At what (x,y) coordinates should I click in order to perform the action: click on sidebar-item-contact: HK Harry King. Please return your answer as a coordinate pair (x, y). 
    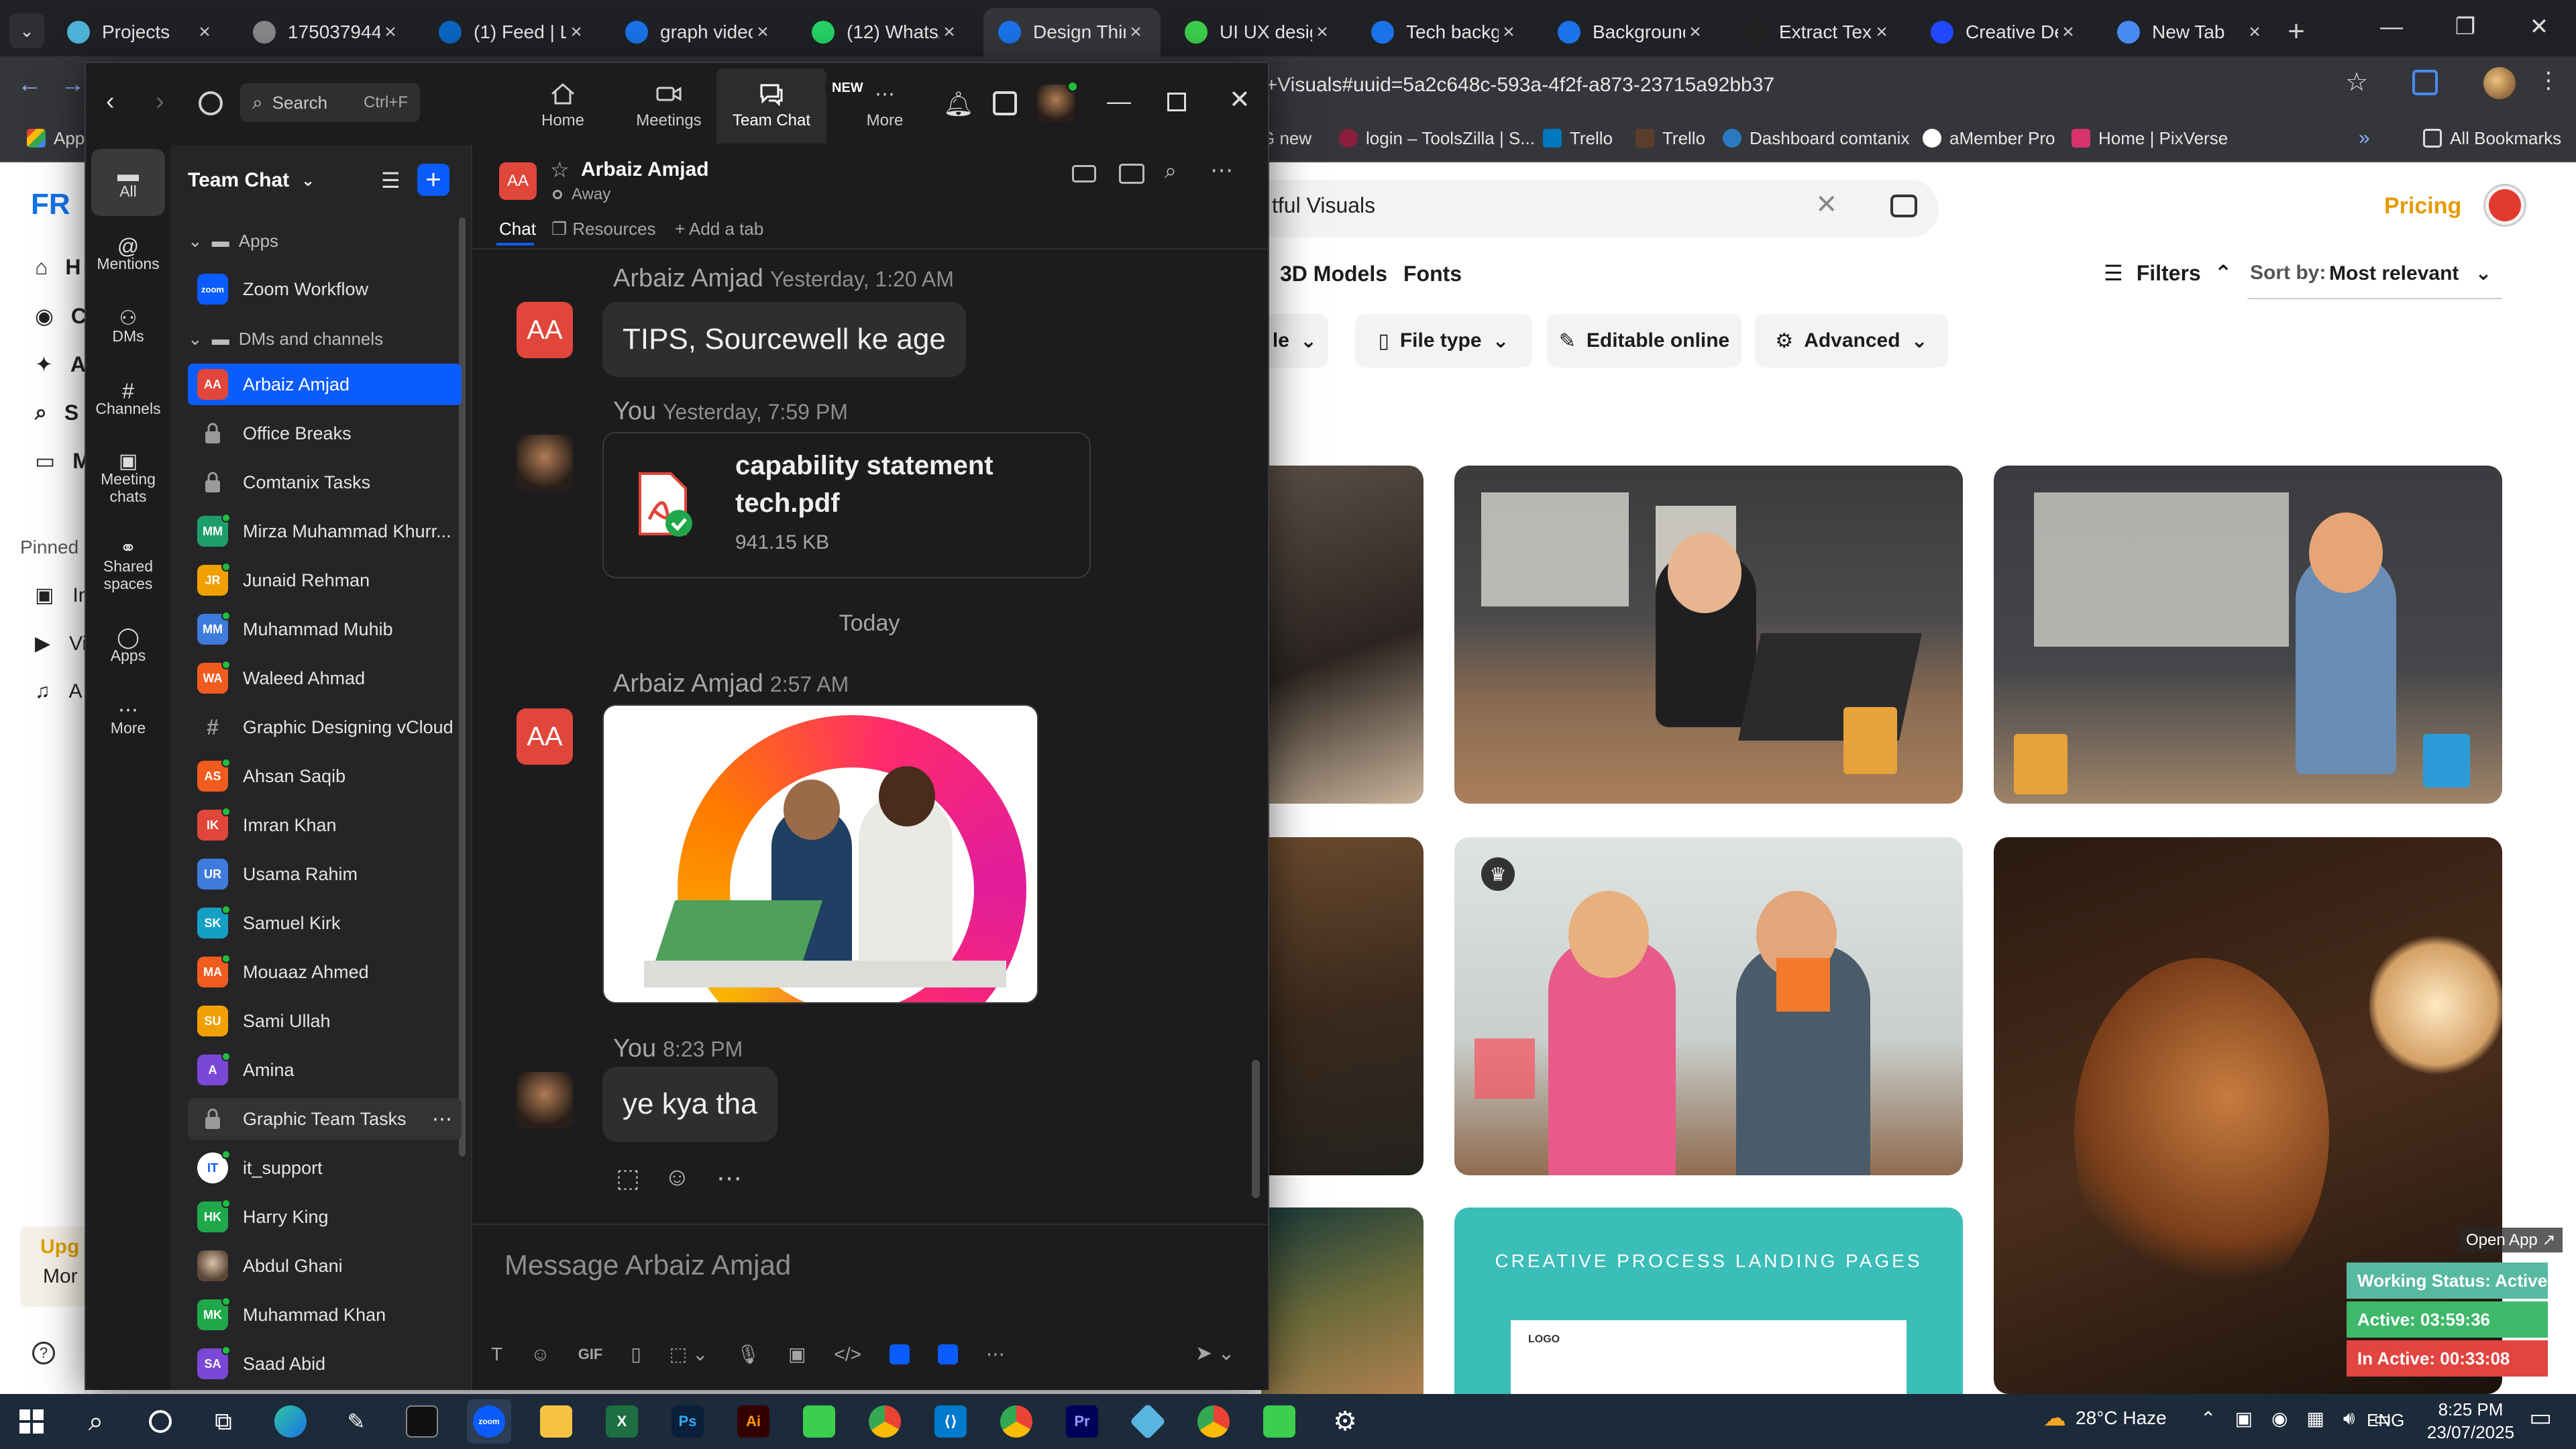
    Looking at the image, I should click on (325, 1217).